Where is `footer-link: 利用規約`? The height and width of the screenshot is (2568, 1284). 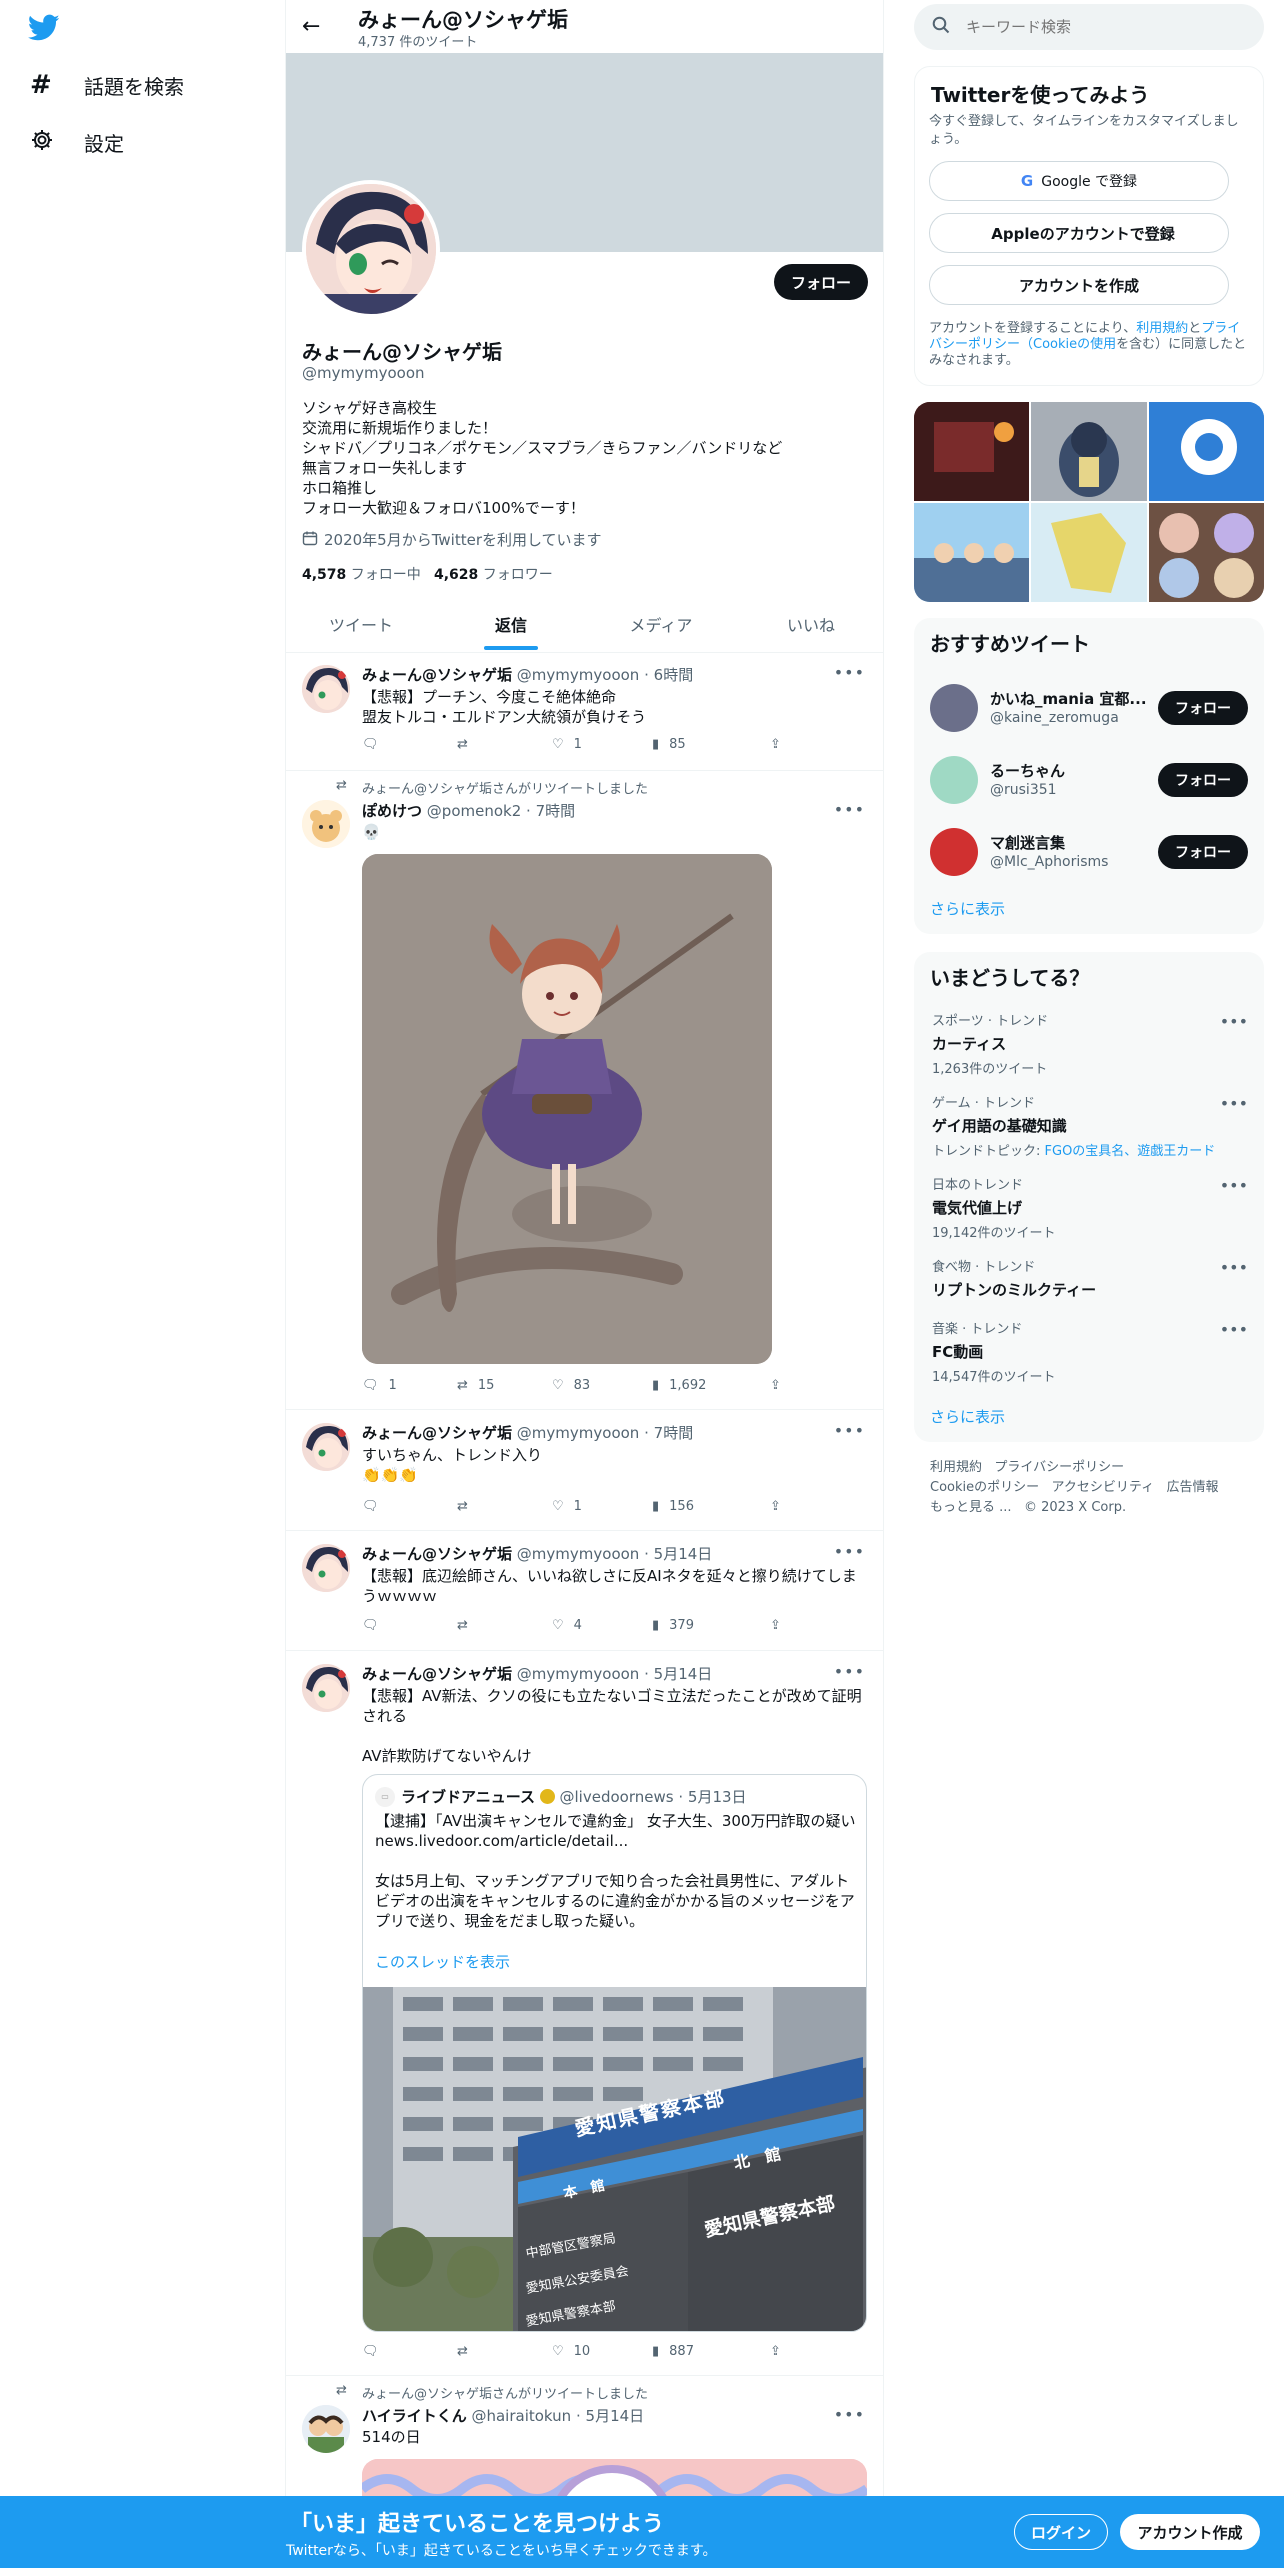 footer-link: 利用規約 is located at coordinates (956, 1467).